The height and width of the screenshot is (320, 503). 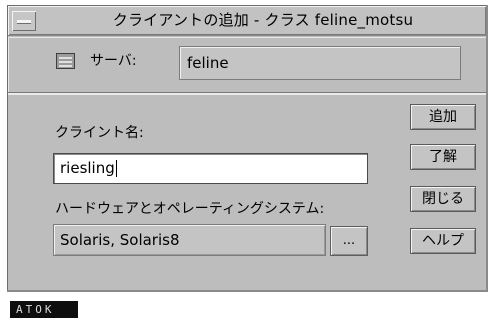 What do you see at coordinates (189, 240) in the screenshot?
I see `hardware-os-field: Solaris, Solaris8` at bounding box center [189, 240].